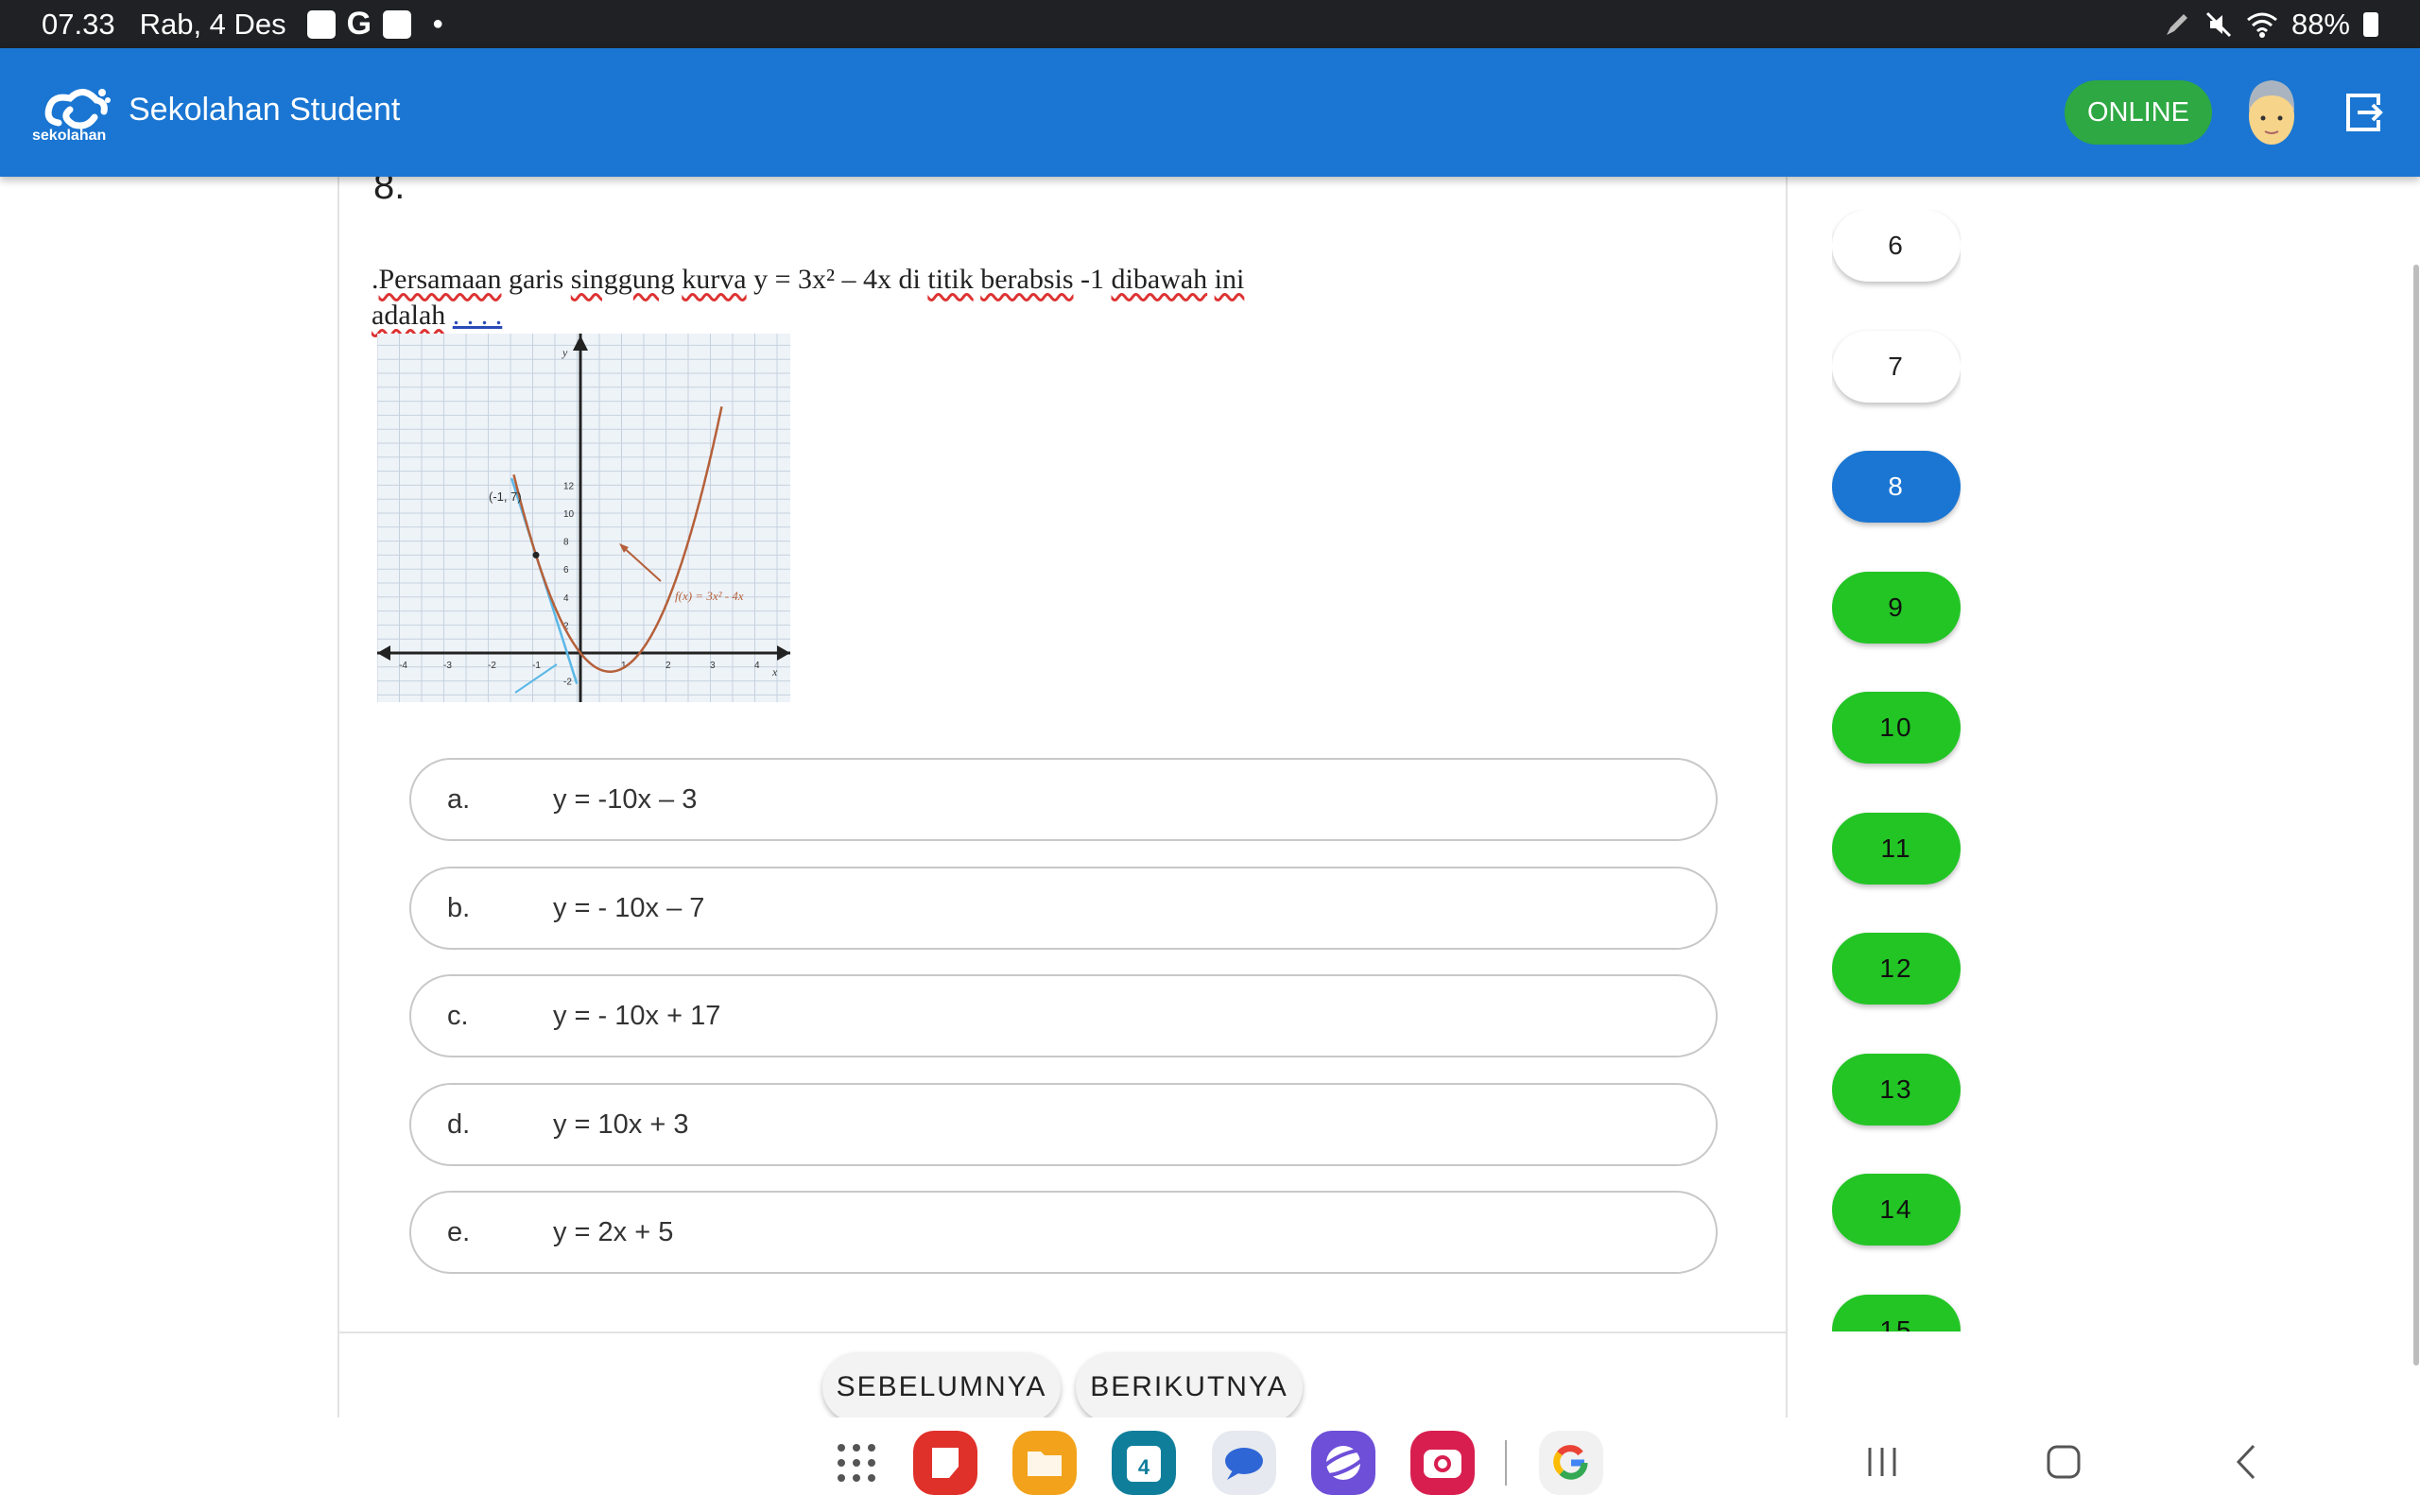 This screenshot has width=2420, height=1512. I want to click on recent-apps-icon, so click(1882, 1462).